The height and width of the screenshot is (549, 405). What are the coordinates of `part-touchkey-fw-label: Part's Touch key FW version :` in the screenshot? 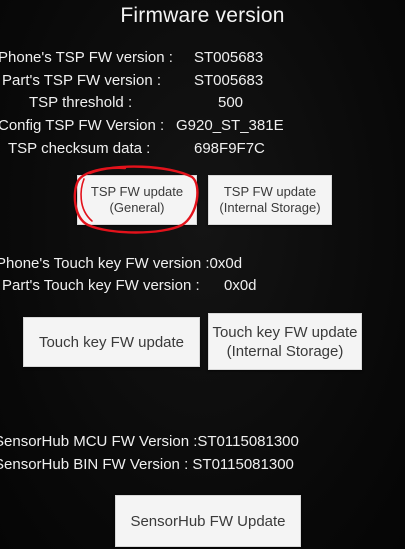 It's located at (101, 285).